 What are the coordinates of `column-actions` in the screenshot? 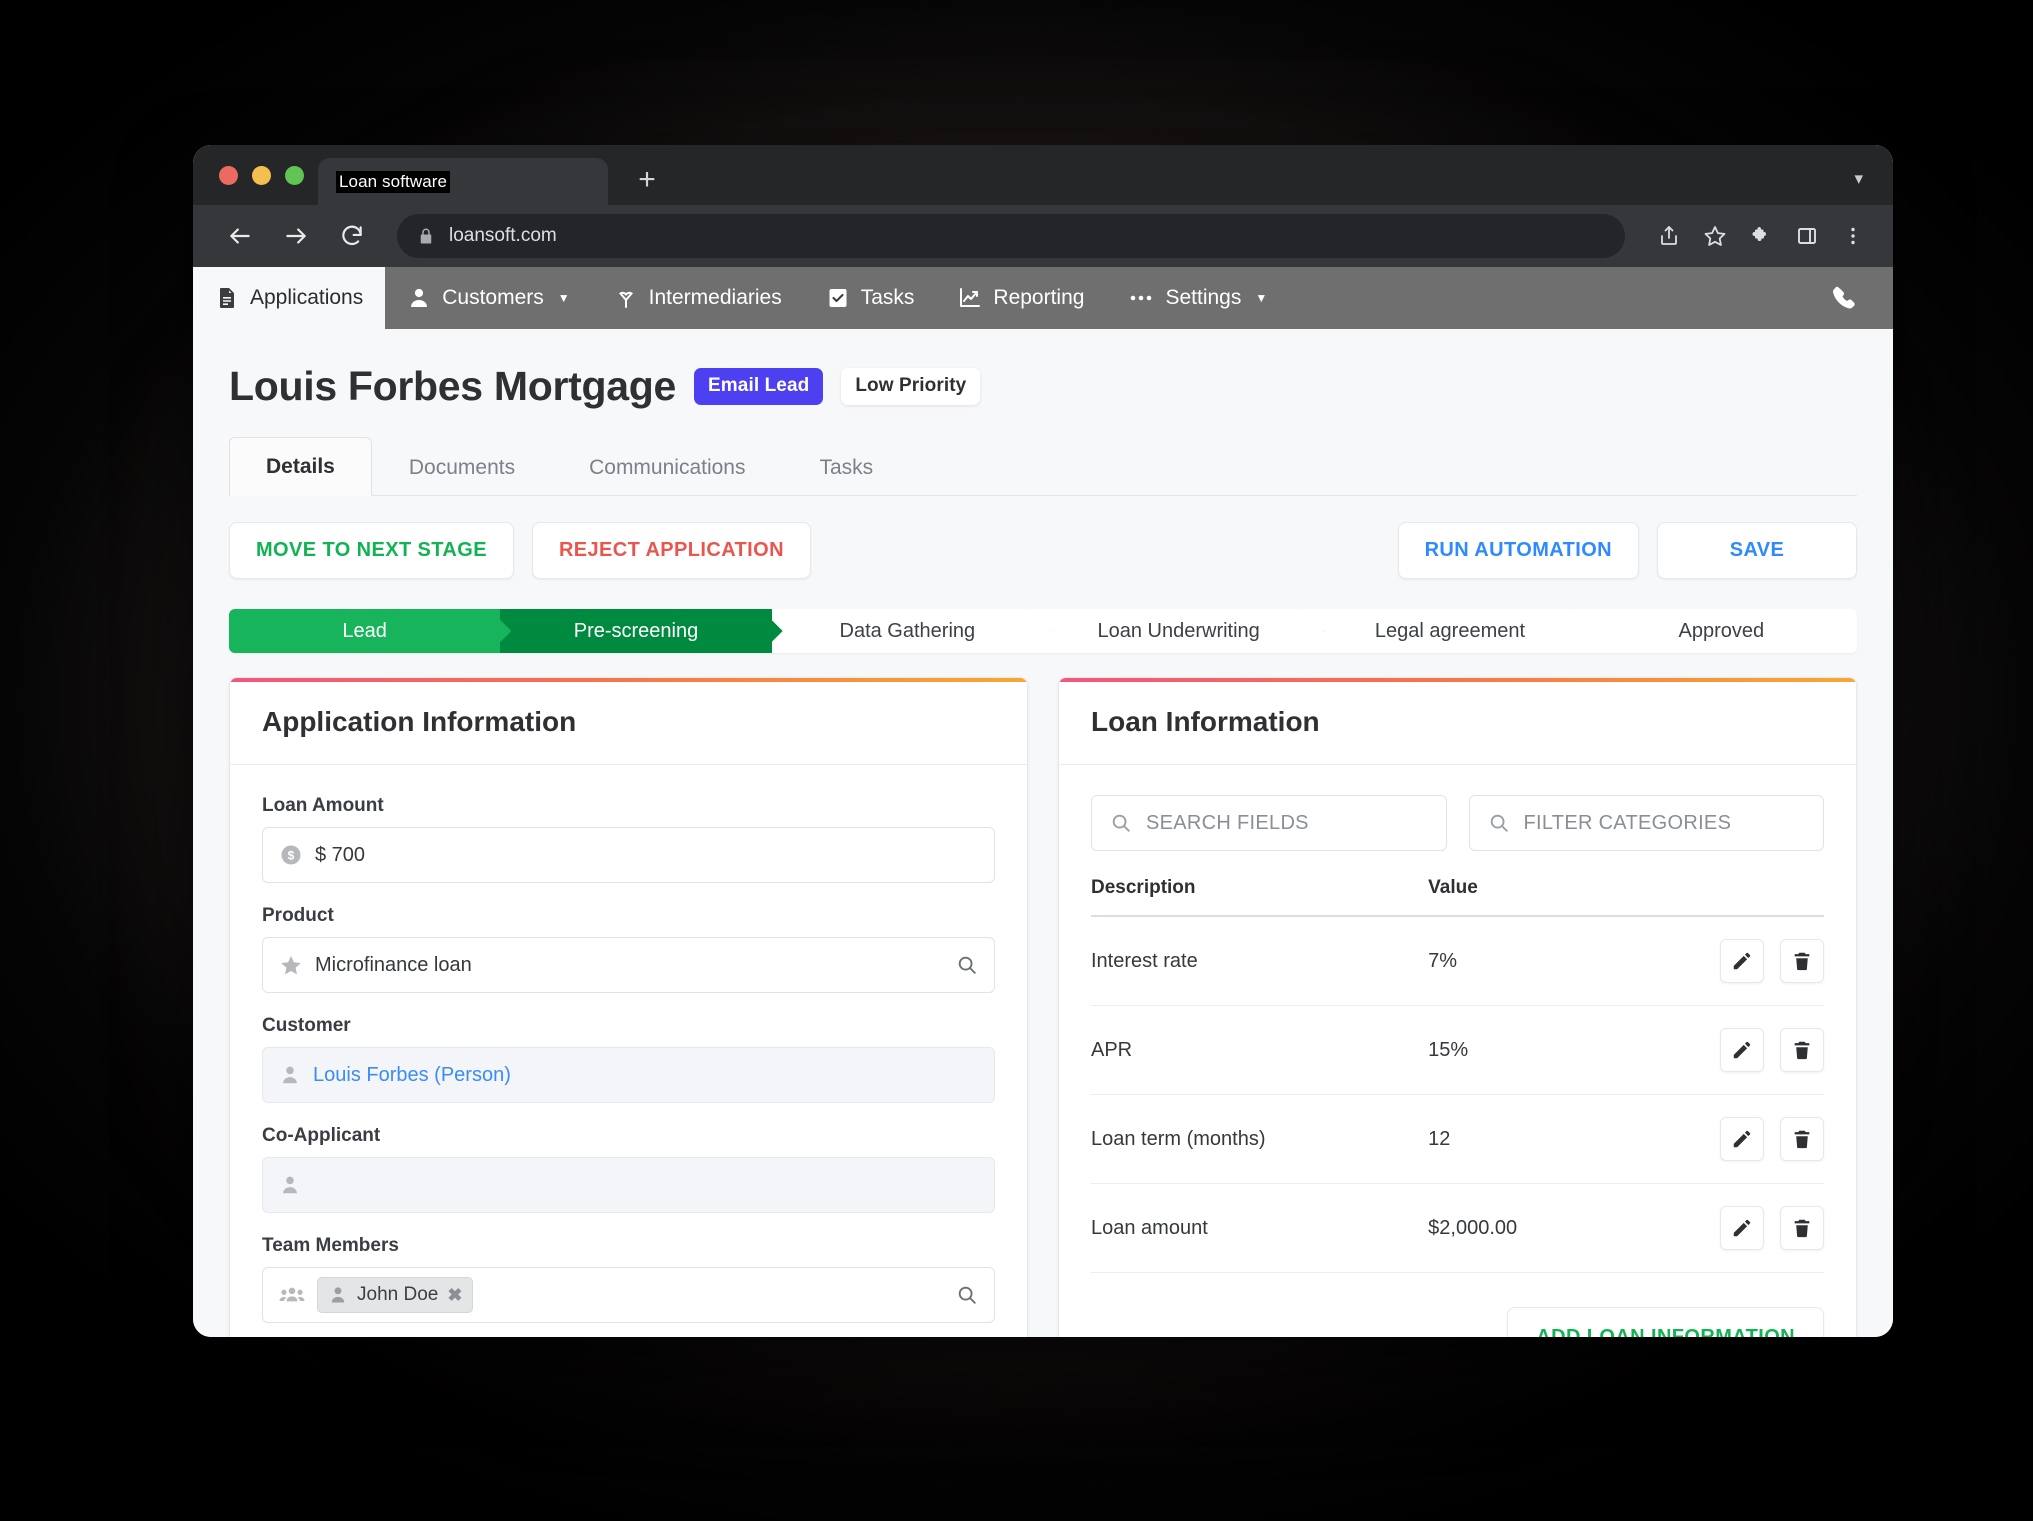 It's located at (1758, 896).